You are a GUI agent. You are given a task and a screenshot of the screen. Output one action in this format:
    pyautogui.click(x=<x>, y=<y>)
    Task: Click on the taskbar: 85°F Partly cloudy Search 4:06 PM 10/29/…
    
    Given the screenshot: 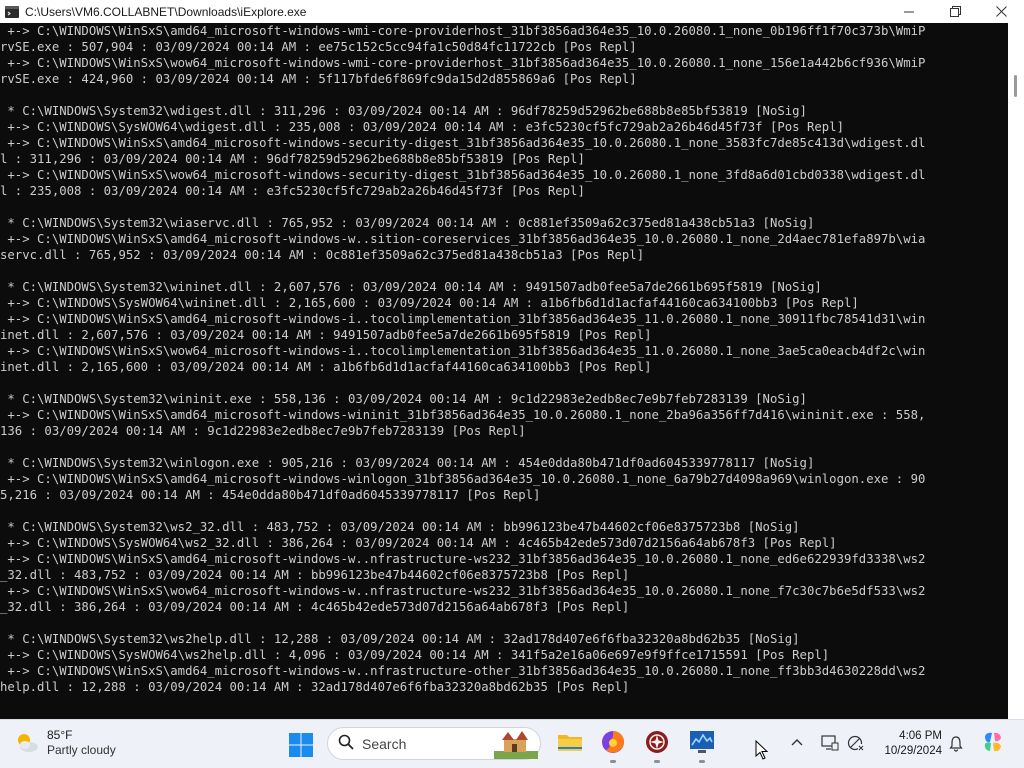 What is the action you would take?
    pyautogui.click(x=512, y=743)
    